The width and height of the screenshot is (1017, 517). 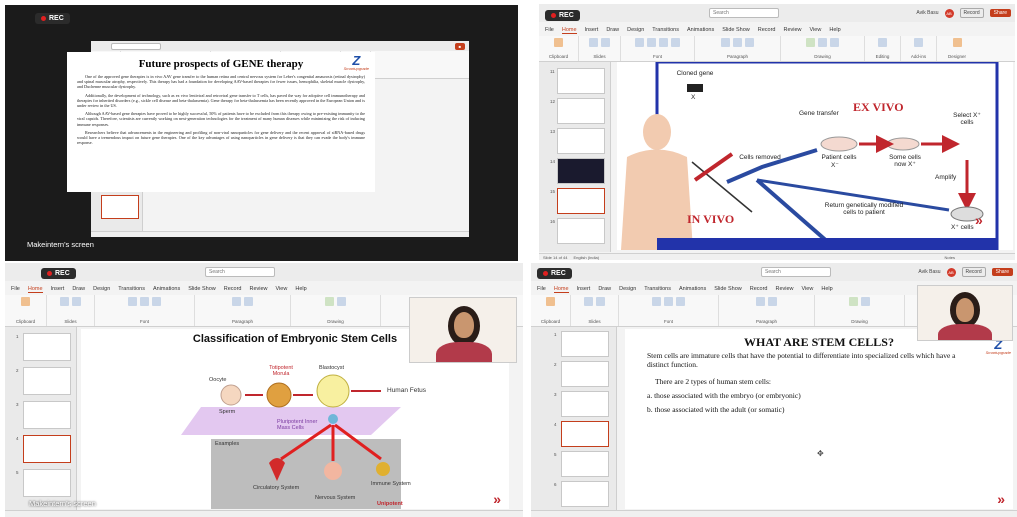 I want to click on slide-thumbnail-selected: 15, so click(x=577, y=201).